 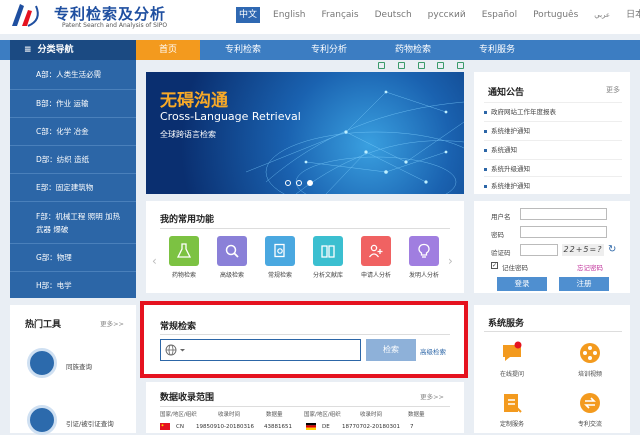 I want to click on service-training-video: 培训视频, so click(x=590, y=359).